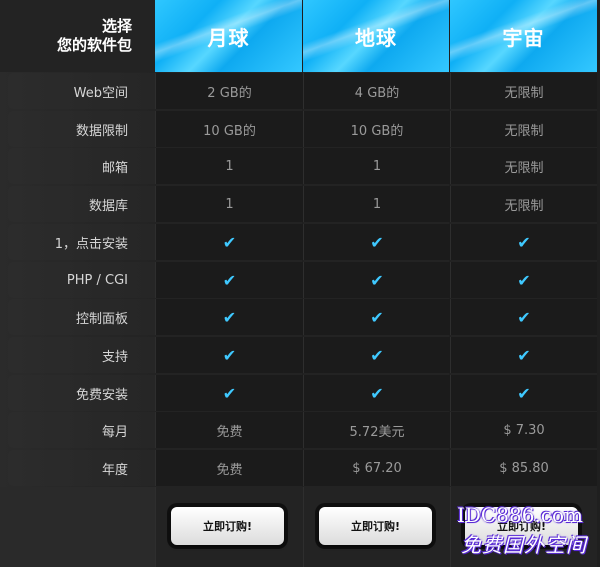 The height and width of the screenshot is (567, 600). I want to click on plan-header-earth: 地球, so click(376, 36).